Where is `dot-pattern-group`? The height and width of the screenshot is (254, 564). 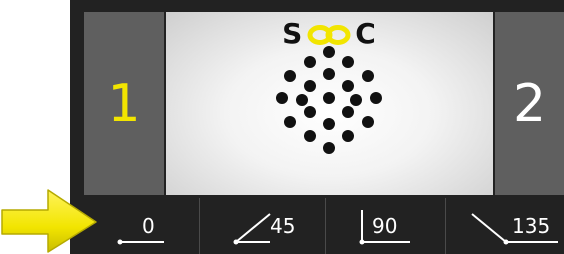
dot-pattern-group is located at coordinates (329, 100).